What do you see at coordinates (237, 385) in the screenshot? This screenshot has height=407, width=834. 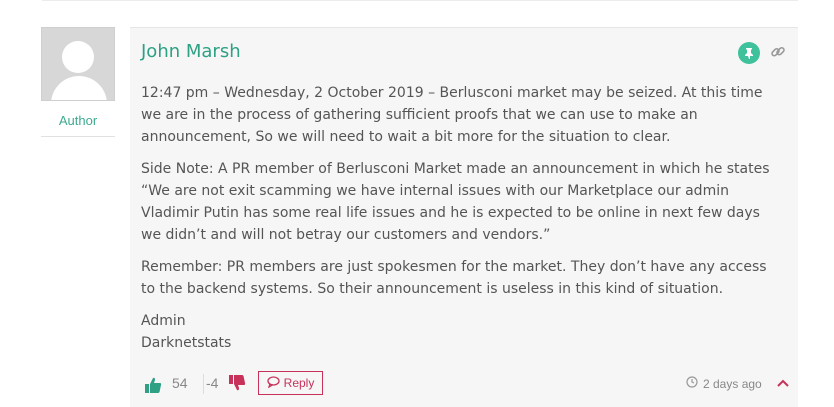 I see `thumbs-down-icon` at bounding box center [237, 385].